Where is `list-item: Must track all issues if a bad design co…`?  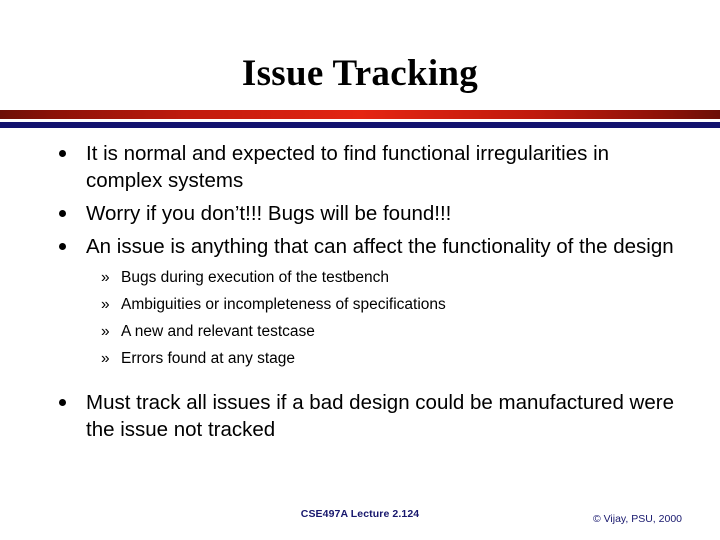
list-item: Must track all issues if a bad design co… is located at coordinates (360, 416).